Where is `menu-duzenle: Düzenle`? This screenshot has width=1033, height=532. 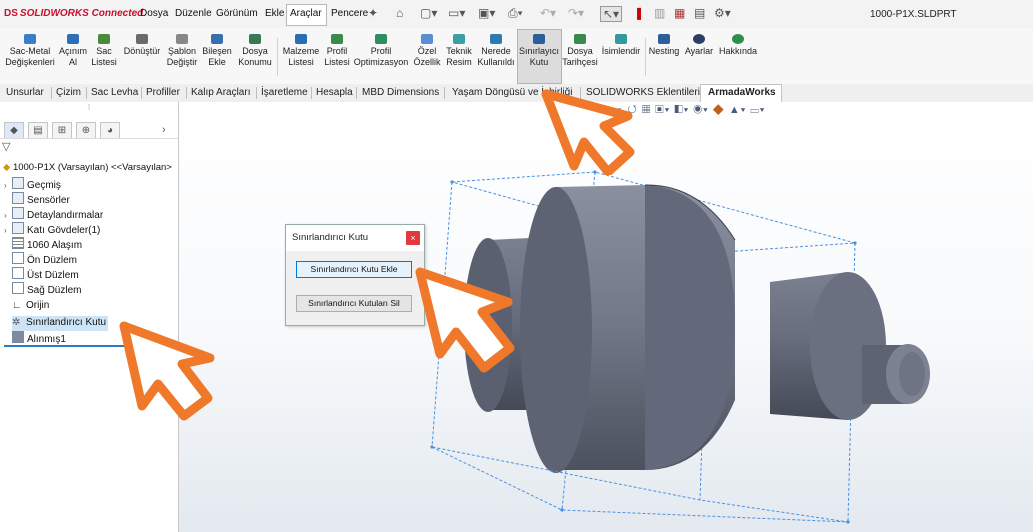 menu-duzenle: Düzenle is located at coordinates (193, 13).